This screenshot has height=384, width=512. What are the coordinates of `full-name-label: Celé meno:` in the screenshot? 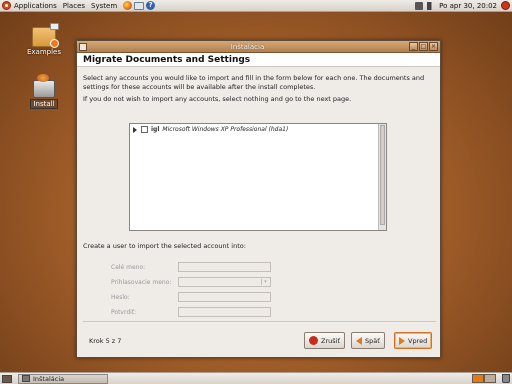 It's located at (128, 267).